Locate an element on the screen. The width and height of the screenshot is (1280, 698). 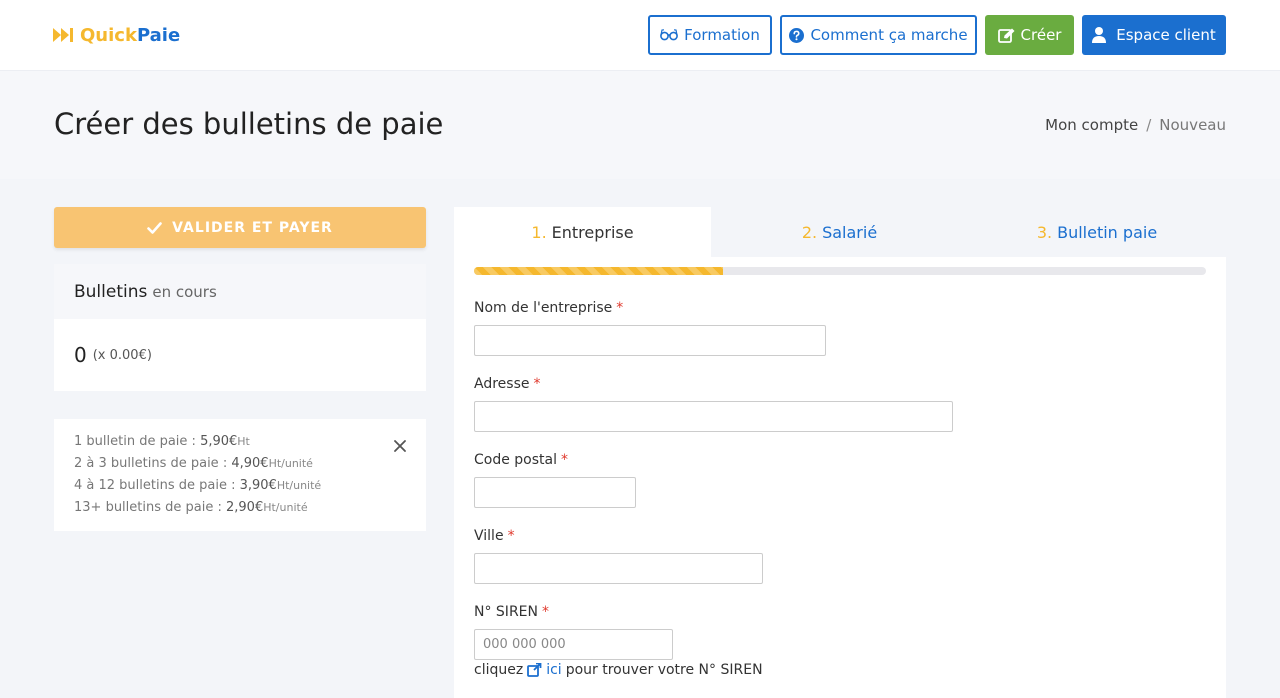
company-name-label: Nom de l'entreprise * is located at coordinates (548, 308).